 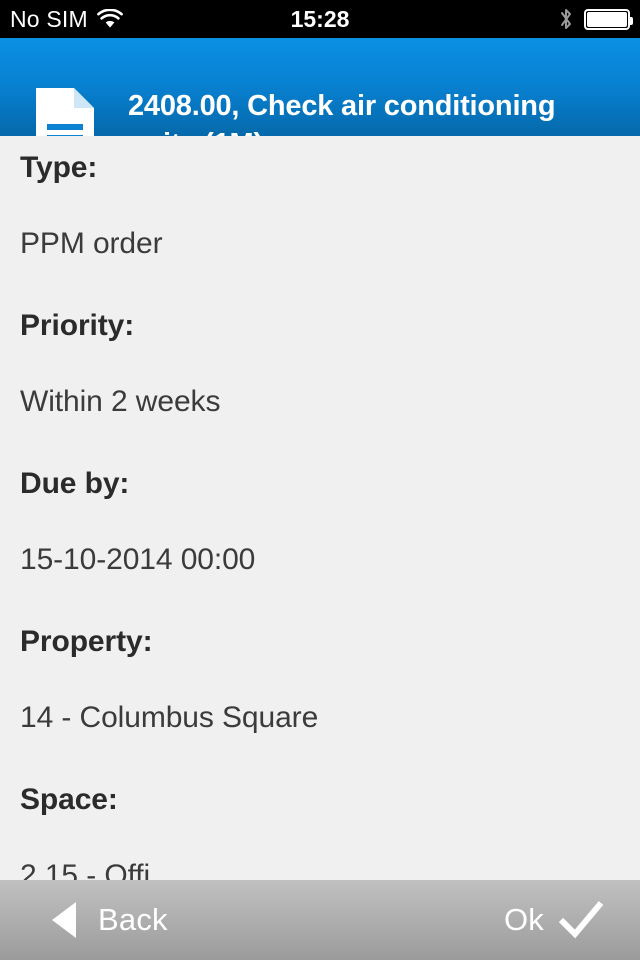 What do you see at coordinates (133, 919) in the screenshot?
I see `back-button-label: Back` at bounding box center [133, 919].